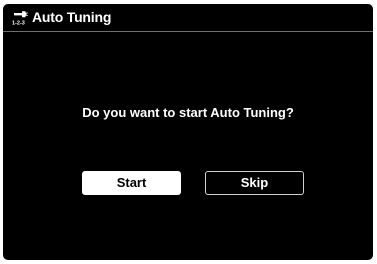 This screenshot has width=377, height=264. I want to click on skip-button: Skip, so click(254, 183).